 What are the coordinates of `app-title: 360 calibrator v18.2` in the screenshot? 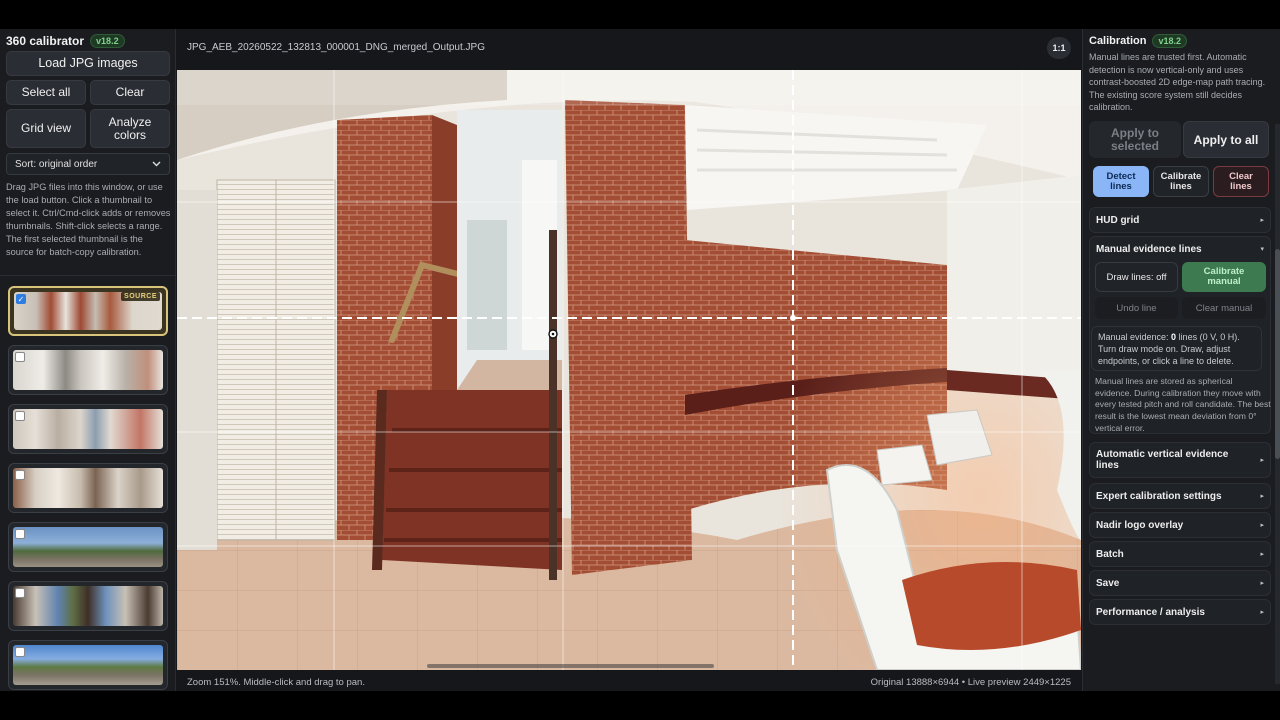 It's located at (65, 41).